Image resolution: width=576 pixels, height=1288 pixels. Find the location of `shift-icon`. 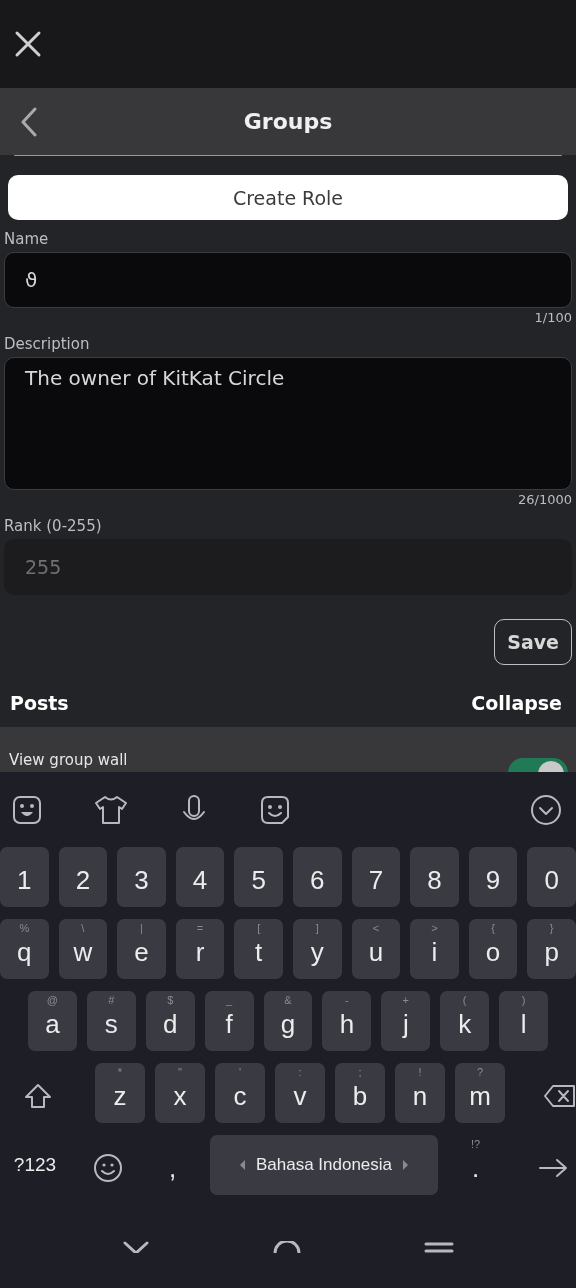

shift-icon is located at coordinates (37, 1096).